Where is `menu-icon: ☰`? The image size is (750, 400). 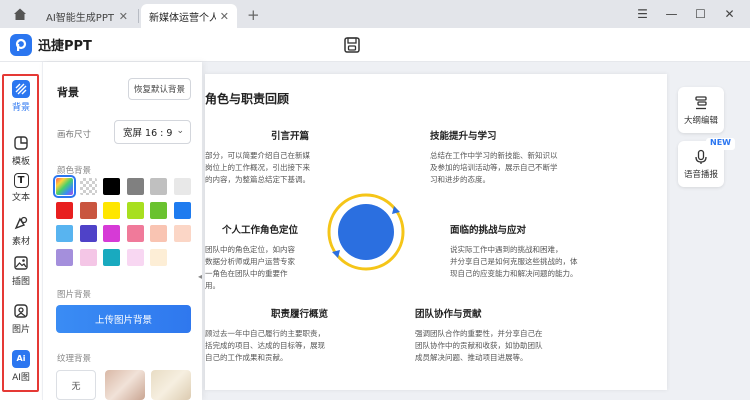 menu-icon: ☰ is located at coordinates (642, 14).